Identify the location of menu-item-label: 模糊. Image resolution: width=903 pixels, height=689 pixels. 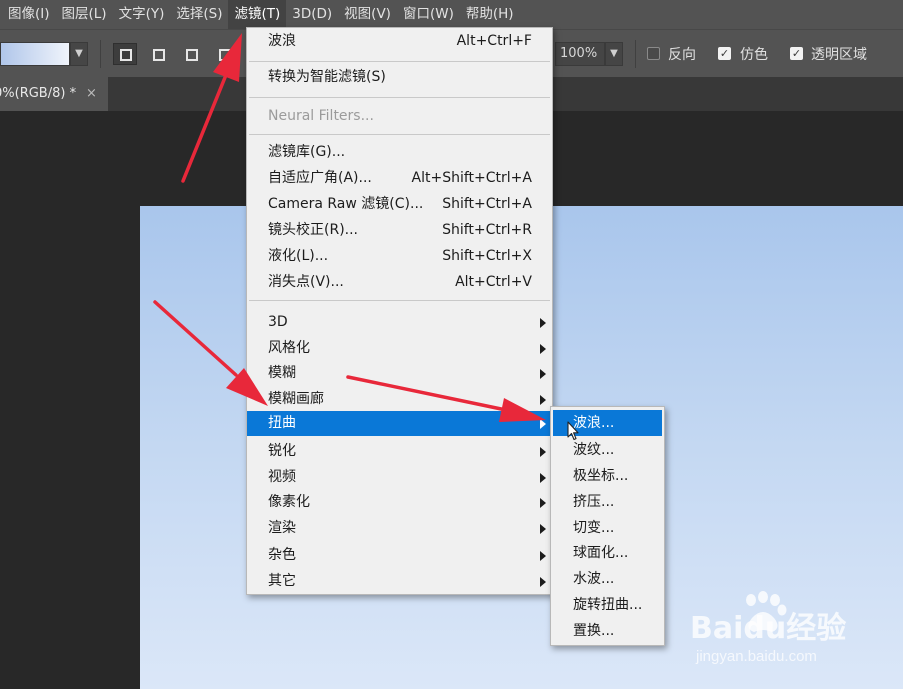
(282, 373).